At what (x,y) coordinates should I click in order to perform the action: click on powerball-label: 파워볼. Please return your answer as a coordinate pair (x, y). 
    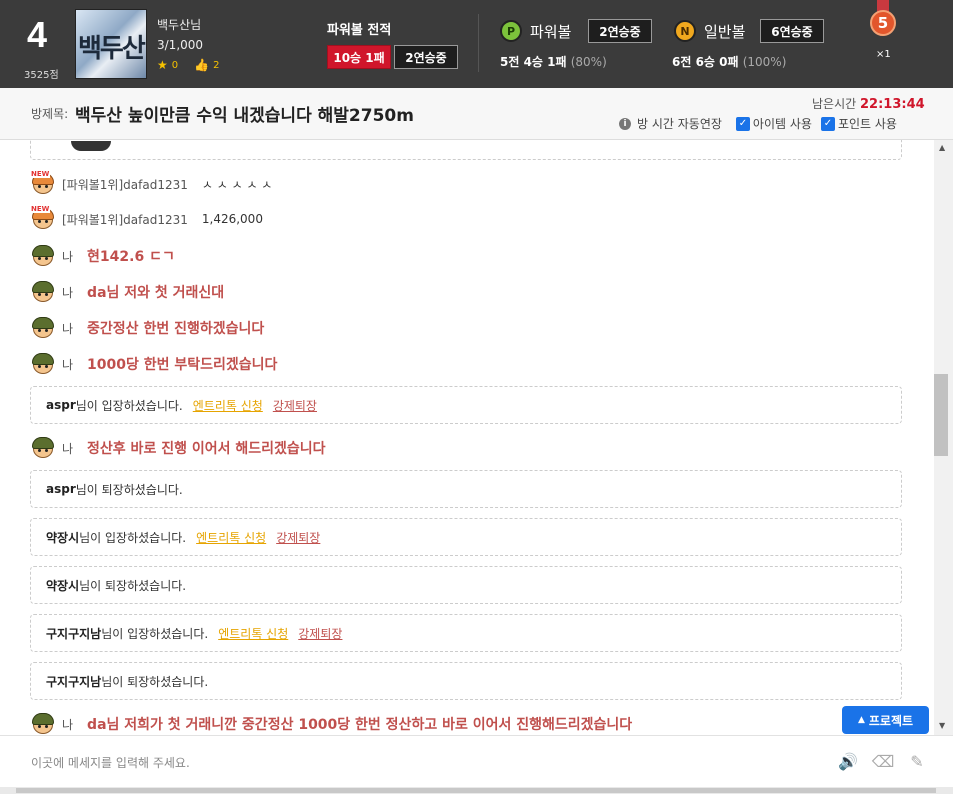
    Looking at the image, I should click on (551, 32).